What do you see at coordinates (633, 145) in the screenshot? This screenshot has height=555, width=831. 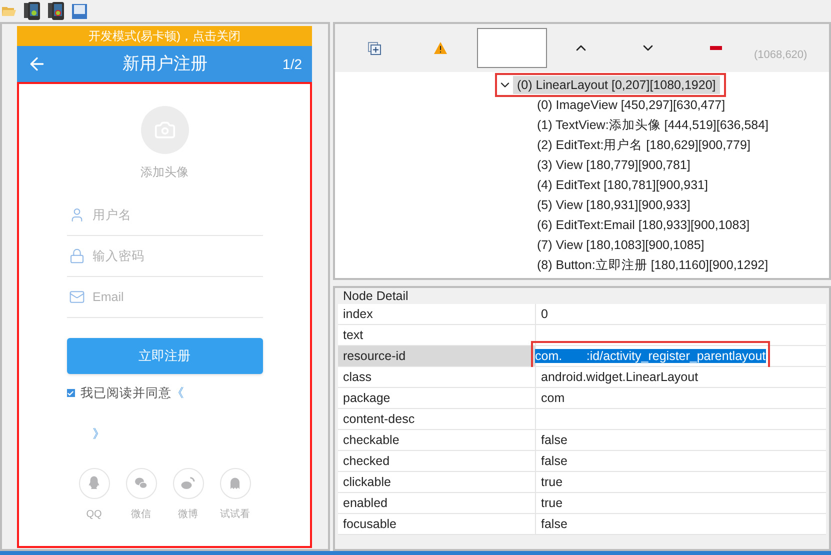 I see `tree-node: (2) EditText:用户名 [180,629][900,779]` at bounding box center [633, 145].